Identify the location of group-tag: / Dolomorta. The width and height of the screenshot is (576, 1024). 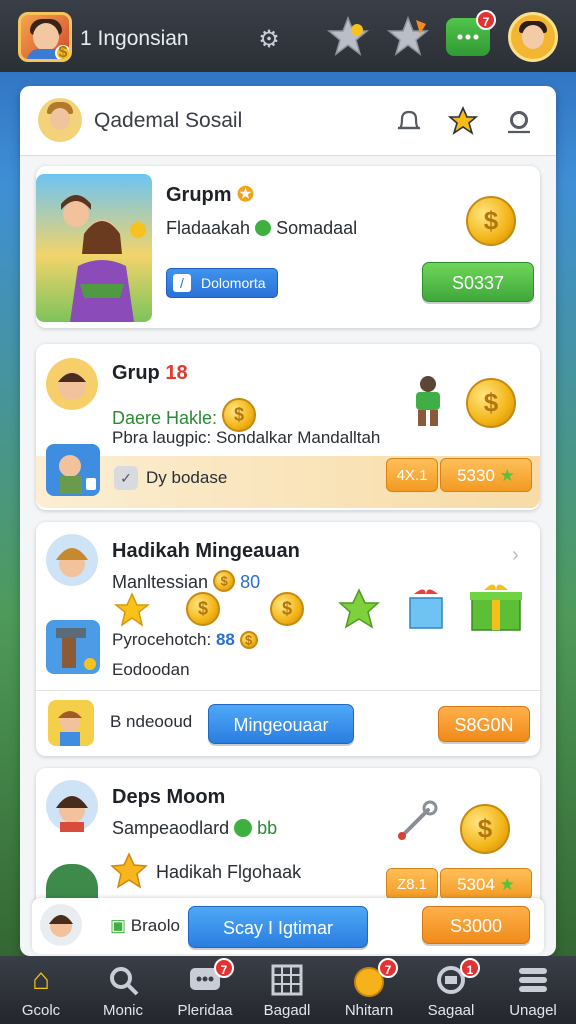
(222, 283).